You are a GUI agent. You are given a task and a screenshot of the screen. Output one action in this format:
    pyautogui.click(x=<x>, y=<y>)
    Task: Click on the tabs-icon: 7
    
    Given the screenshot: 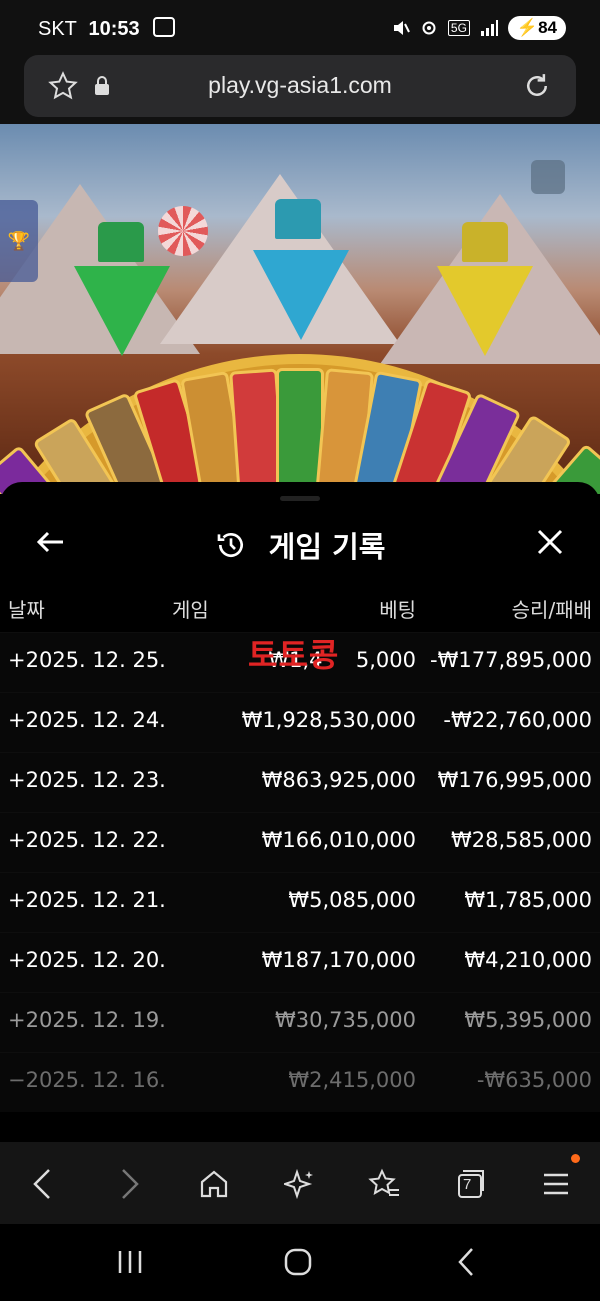 What is the action you would take?
    pyautogui.click(x=470, y=1184)
    